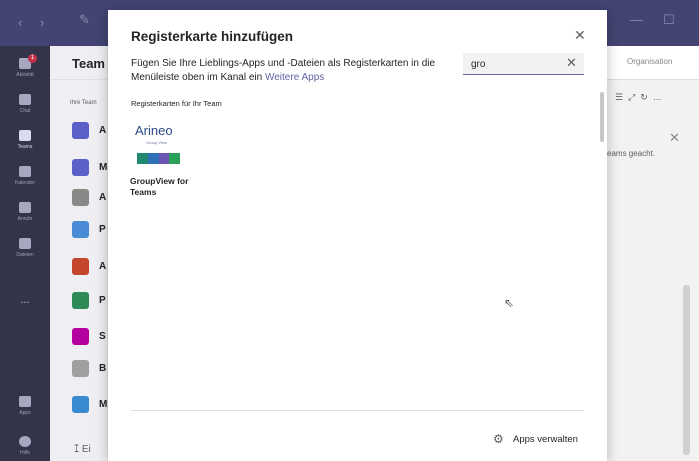 This screenshot has width=699, height=461. I want to click on channel-content-text: eams geacht., so click(631, 153).